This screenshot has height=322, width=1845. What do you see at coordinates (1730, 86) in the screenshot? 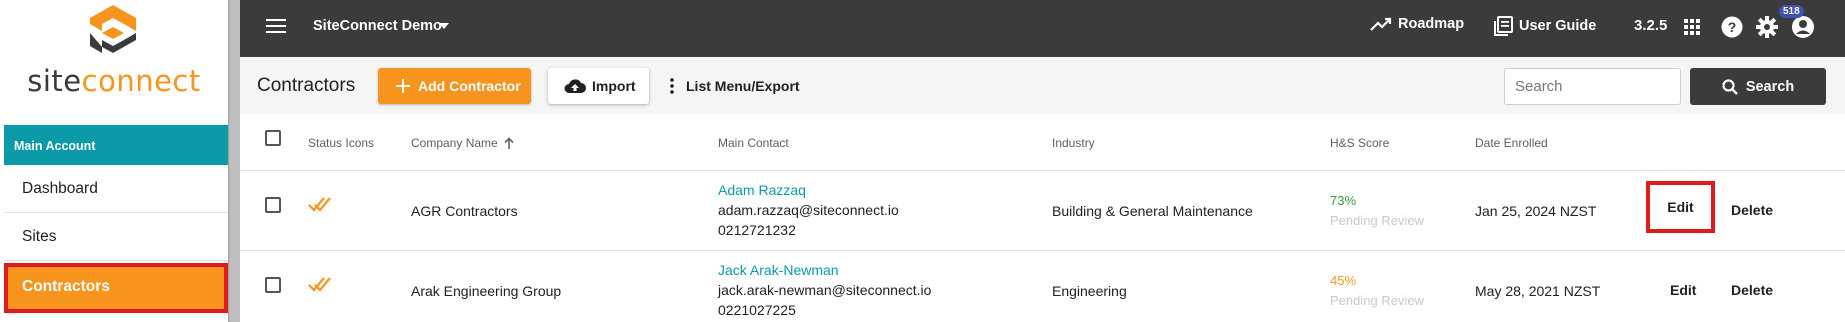
I see `search-icon` at bounding box center [1730, 86].